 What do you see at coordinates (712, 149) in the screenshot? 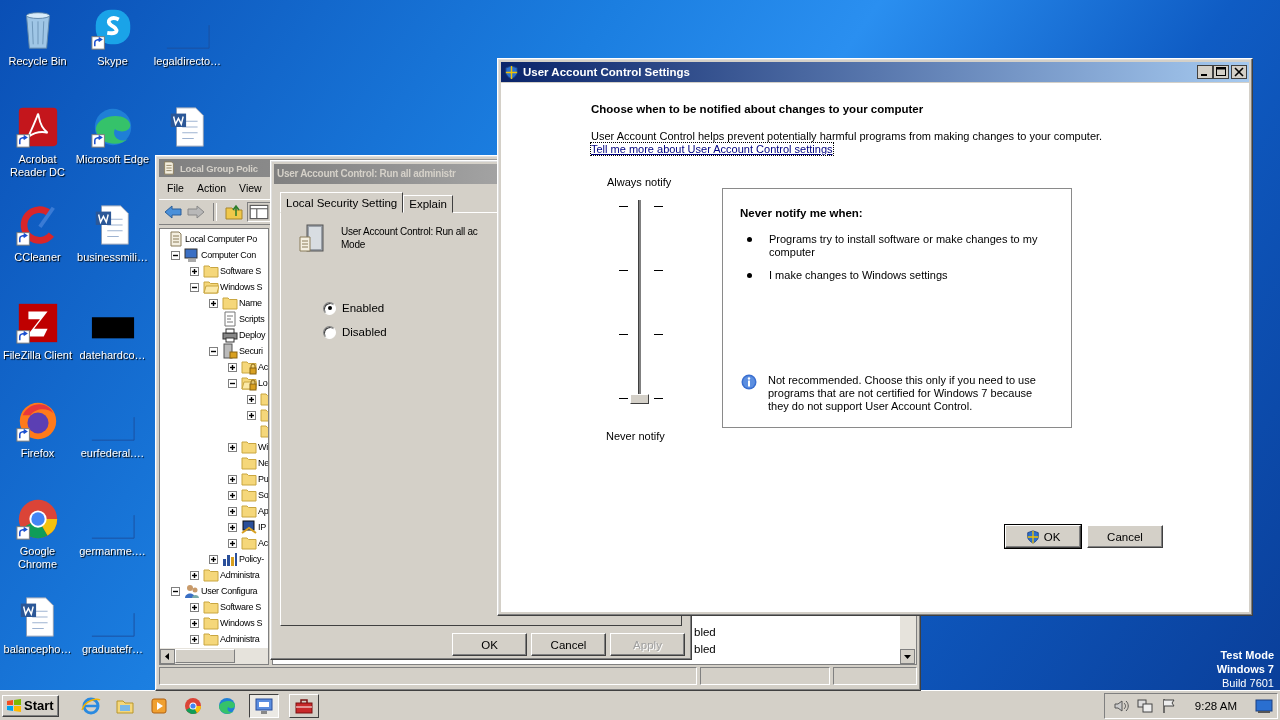
I see `help-link: Tell me more about User Account Control settings` at bounding box center [712, 149].